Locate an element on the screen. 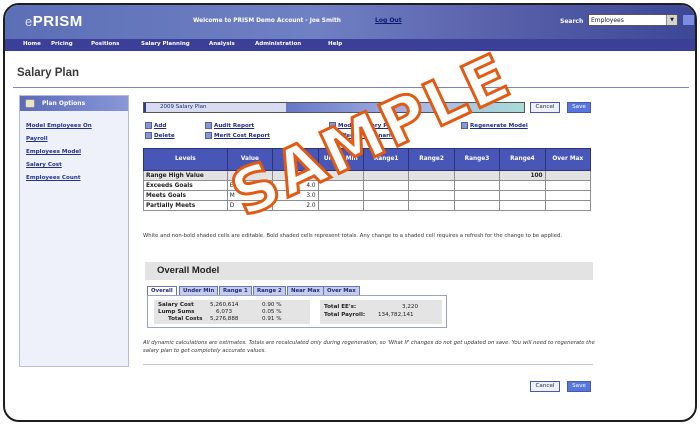 The width and height of the screenshot is (700, 424). col-header: Over Max is located at coordinates (568, 159).